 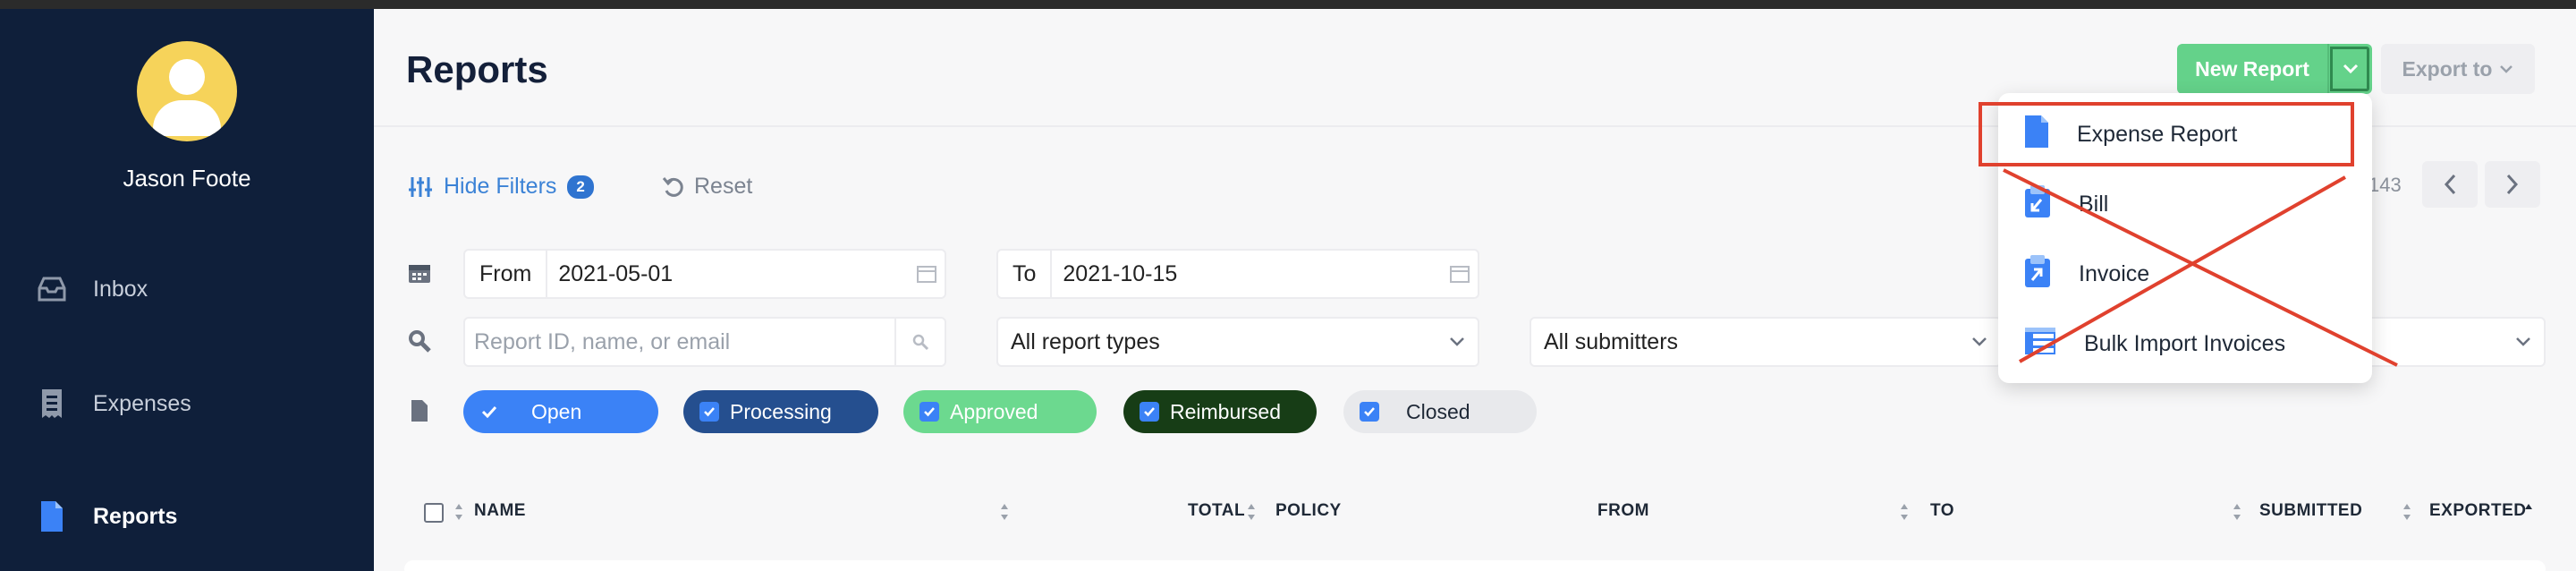 I want to click on status-filter-approved: Approved, so click(x=1000, y=411).